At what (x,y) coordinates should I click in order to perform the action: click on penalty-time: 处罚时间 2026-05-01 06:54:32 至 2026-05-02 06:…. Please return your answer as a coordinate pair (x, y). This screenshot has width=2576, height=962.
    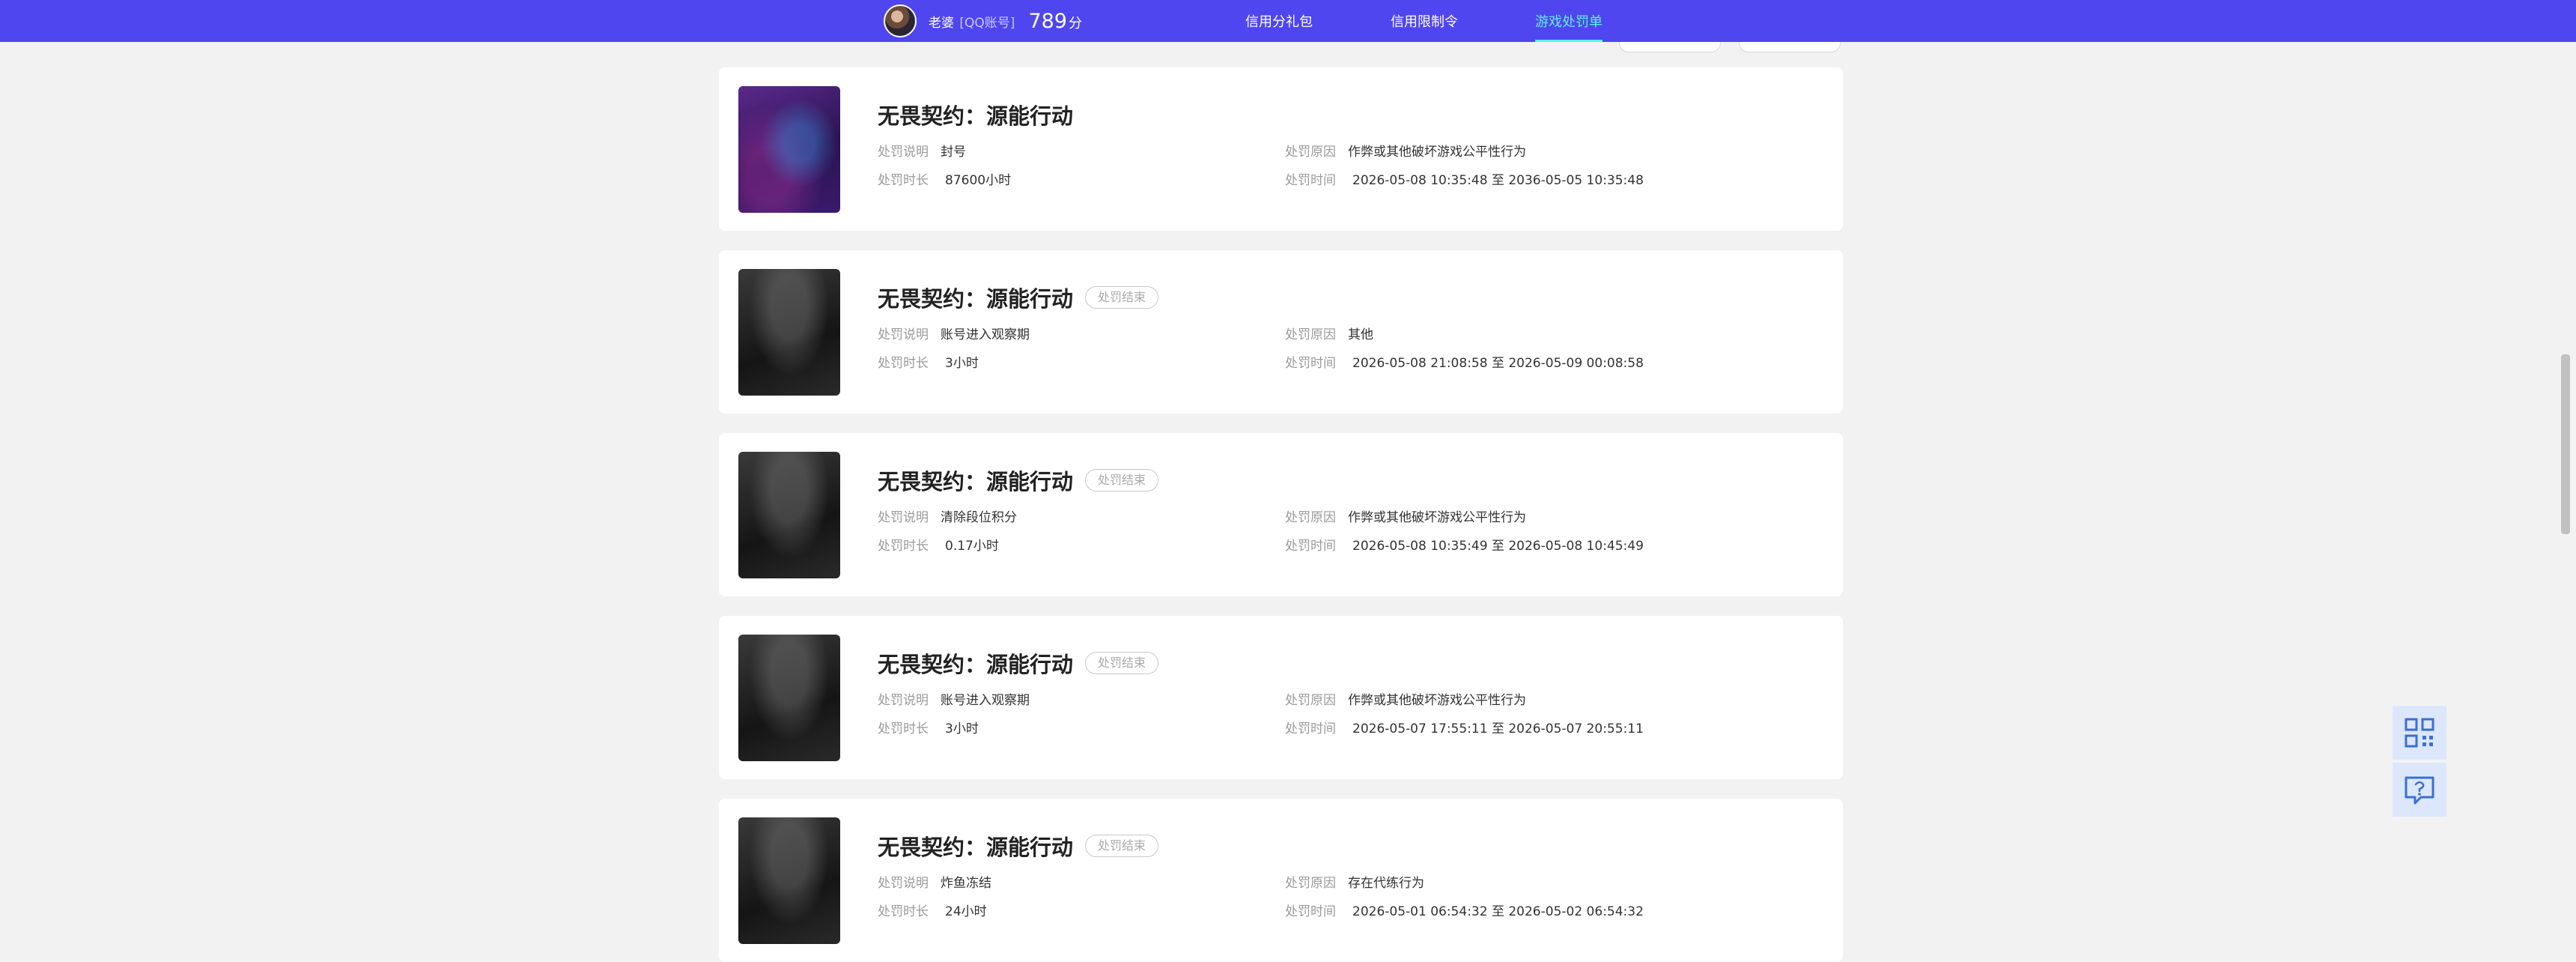
    Looking at the image, I should click on (1464, 910).